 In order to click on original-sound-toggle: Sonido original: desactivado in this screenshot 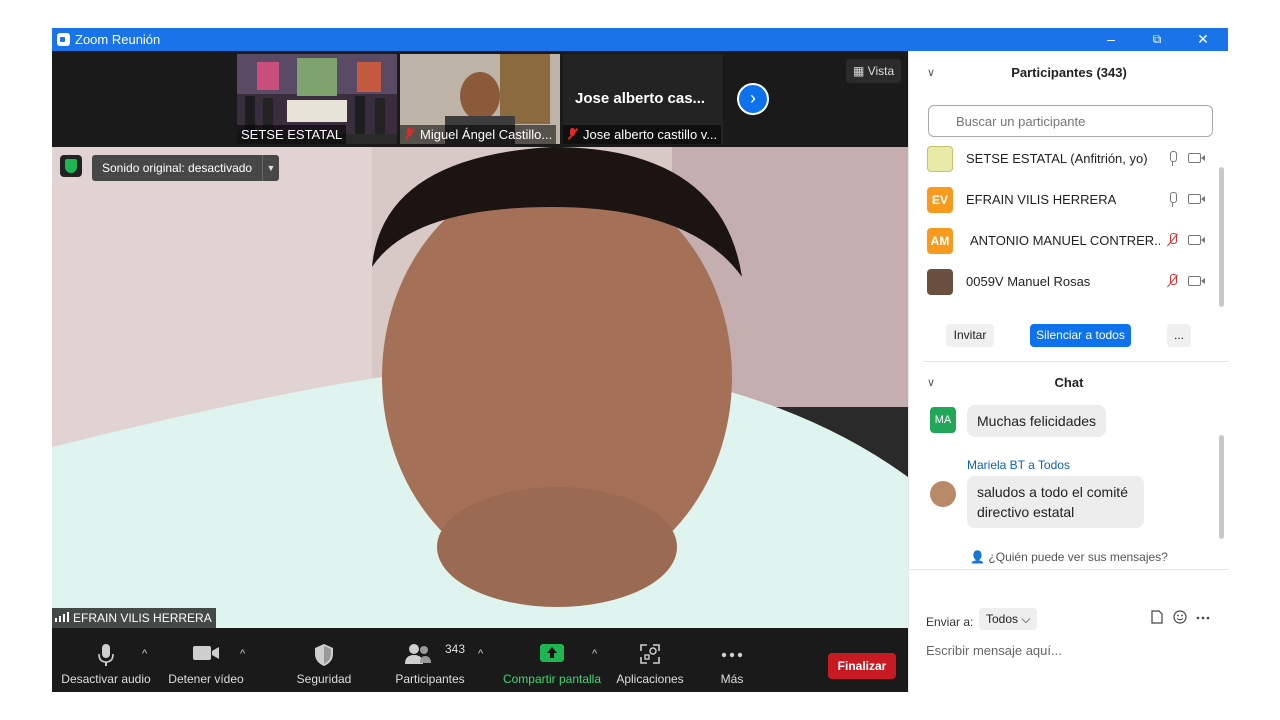, I will do `click(177, 168)`.